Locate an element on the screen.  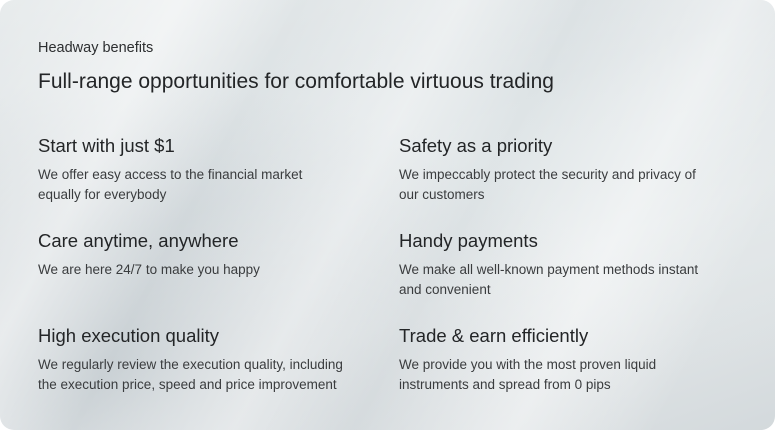
benefit-title: Start with just $1 is located at coordinates (106, 145).